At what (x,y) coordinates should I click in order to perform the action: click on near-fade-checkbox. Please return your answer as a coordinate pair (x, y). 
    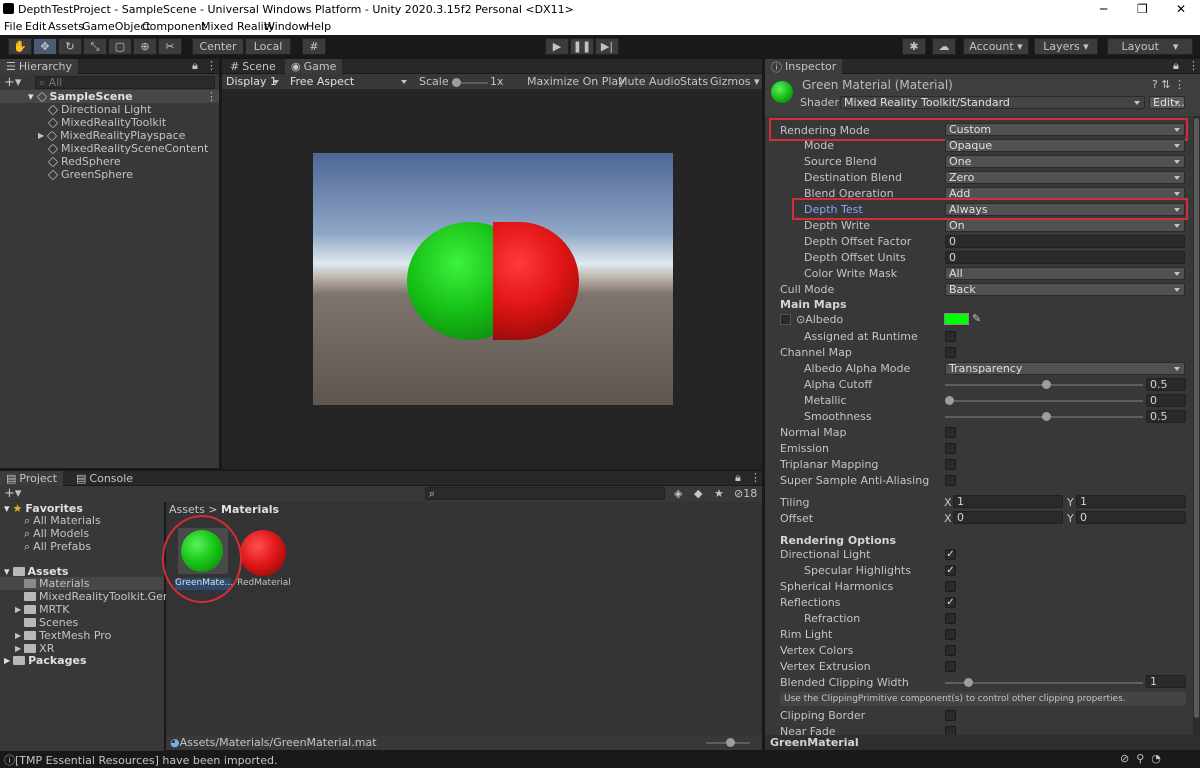
    Looking at the image, I should click on (950, 730).